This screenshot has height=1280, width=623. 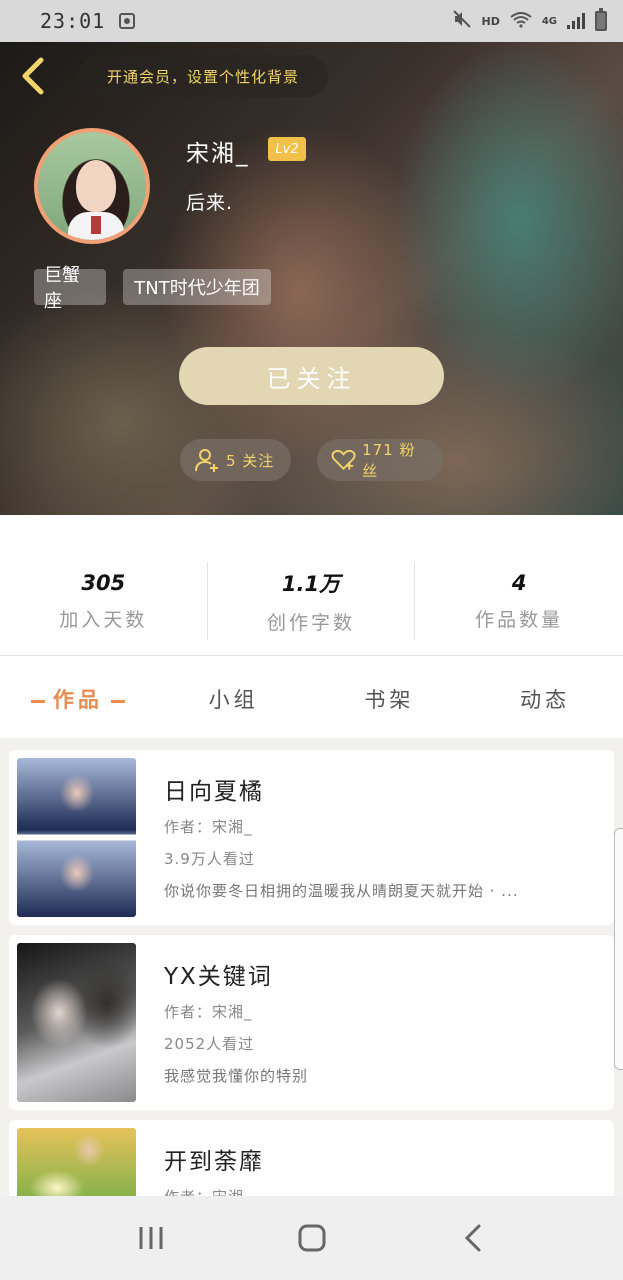 I want to click on heart-plus-icon, so click(x=343, y=460).